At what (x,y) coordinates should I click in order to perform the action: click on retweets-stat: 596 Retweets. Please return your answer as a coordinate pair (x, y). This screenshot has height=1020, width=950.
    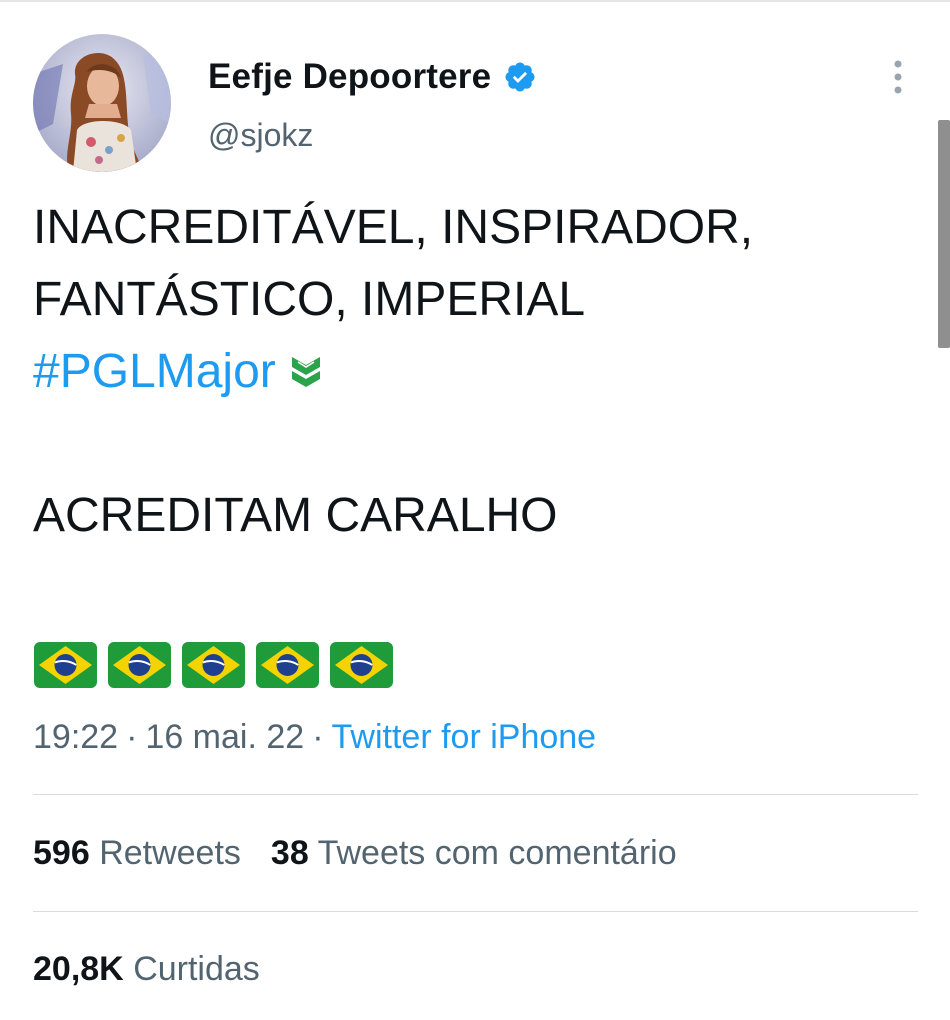
    Looking at the image, I should click on (137, 853).